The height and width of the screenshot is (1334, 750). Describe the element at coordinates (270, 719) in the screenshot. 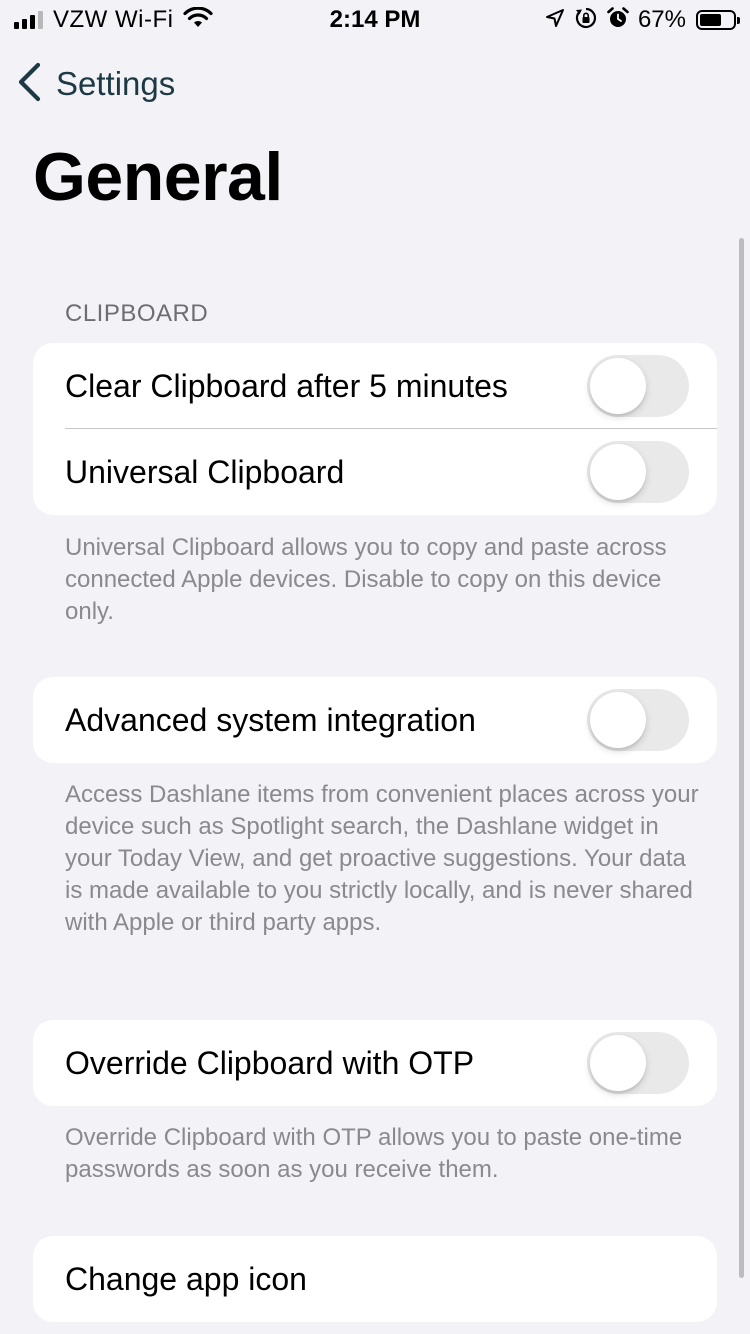

I see `row-label: Advanced system integration` at that location.